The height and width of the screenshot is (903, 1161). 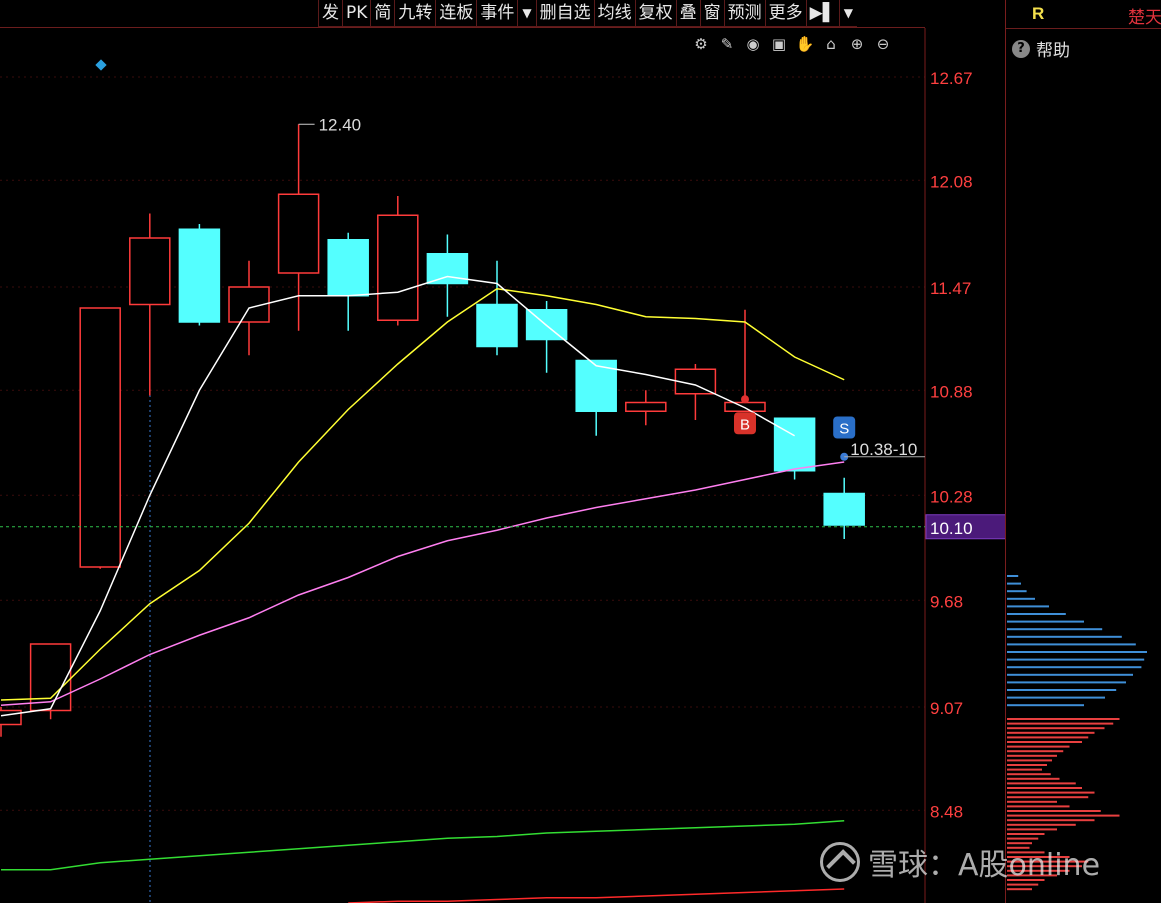 What do you see at coordinates (951, 78) in the screenshot?
I see `y-tick-label: 12.67` at bounding box center [951, 78].